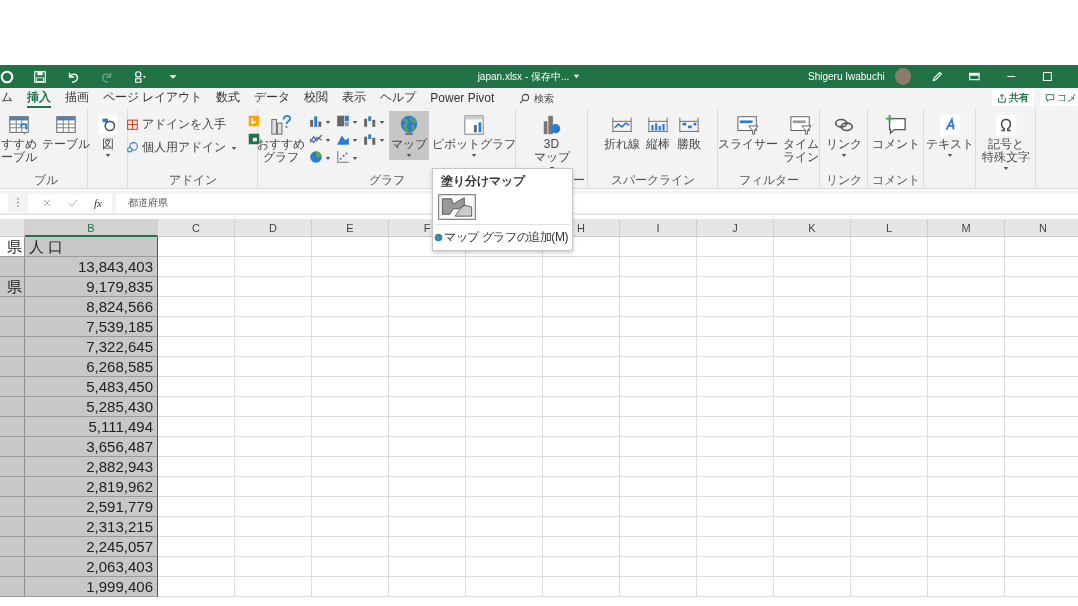  I want to click on maximize-icon, so click(1047, 76).